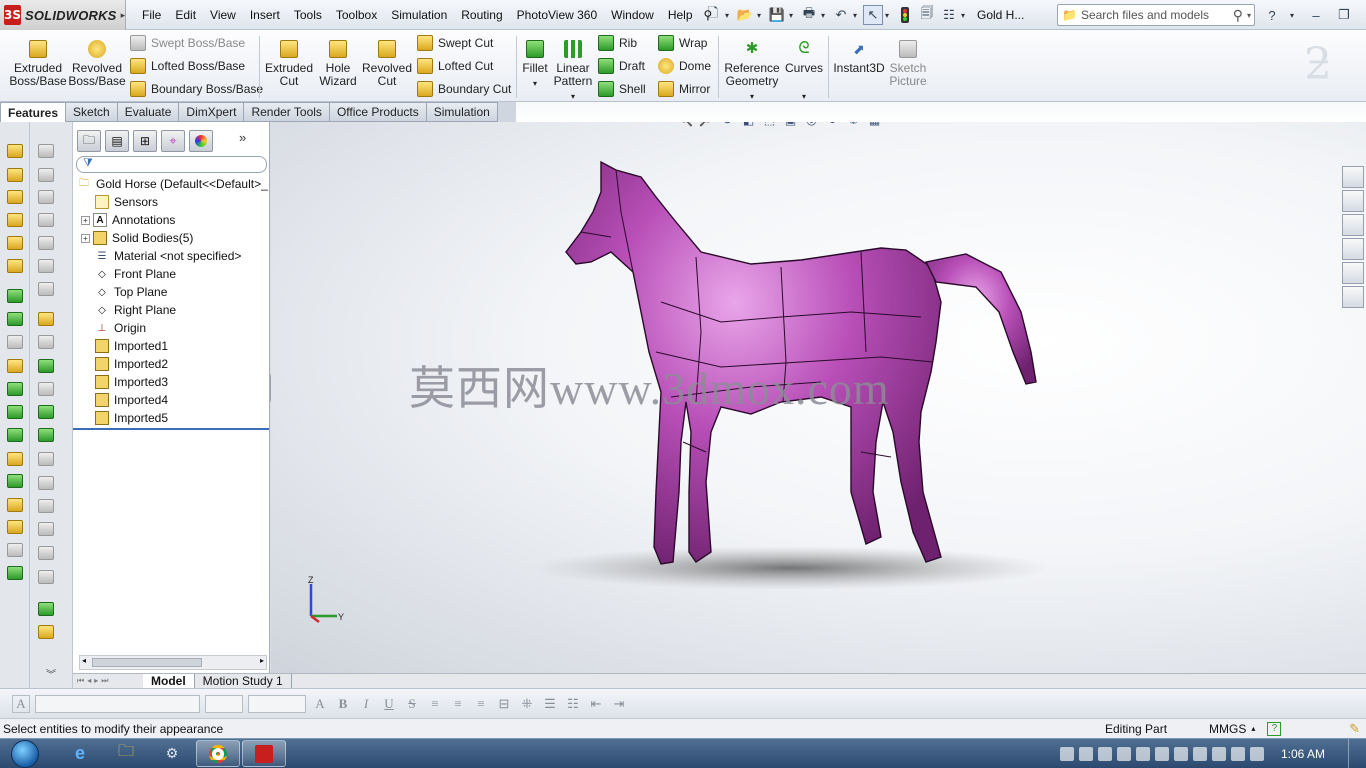 The image size is (1366, 768). I want to click on bullets-icon: ☰, so click(550, 704).